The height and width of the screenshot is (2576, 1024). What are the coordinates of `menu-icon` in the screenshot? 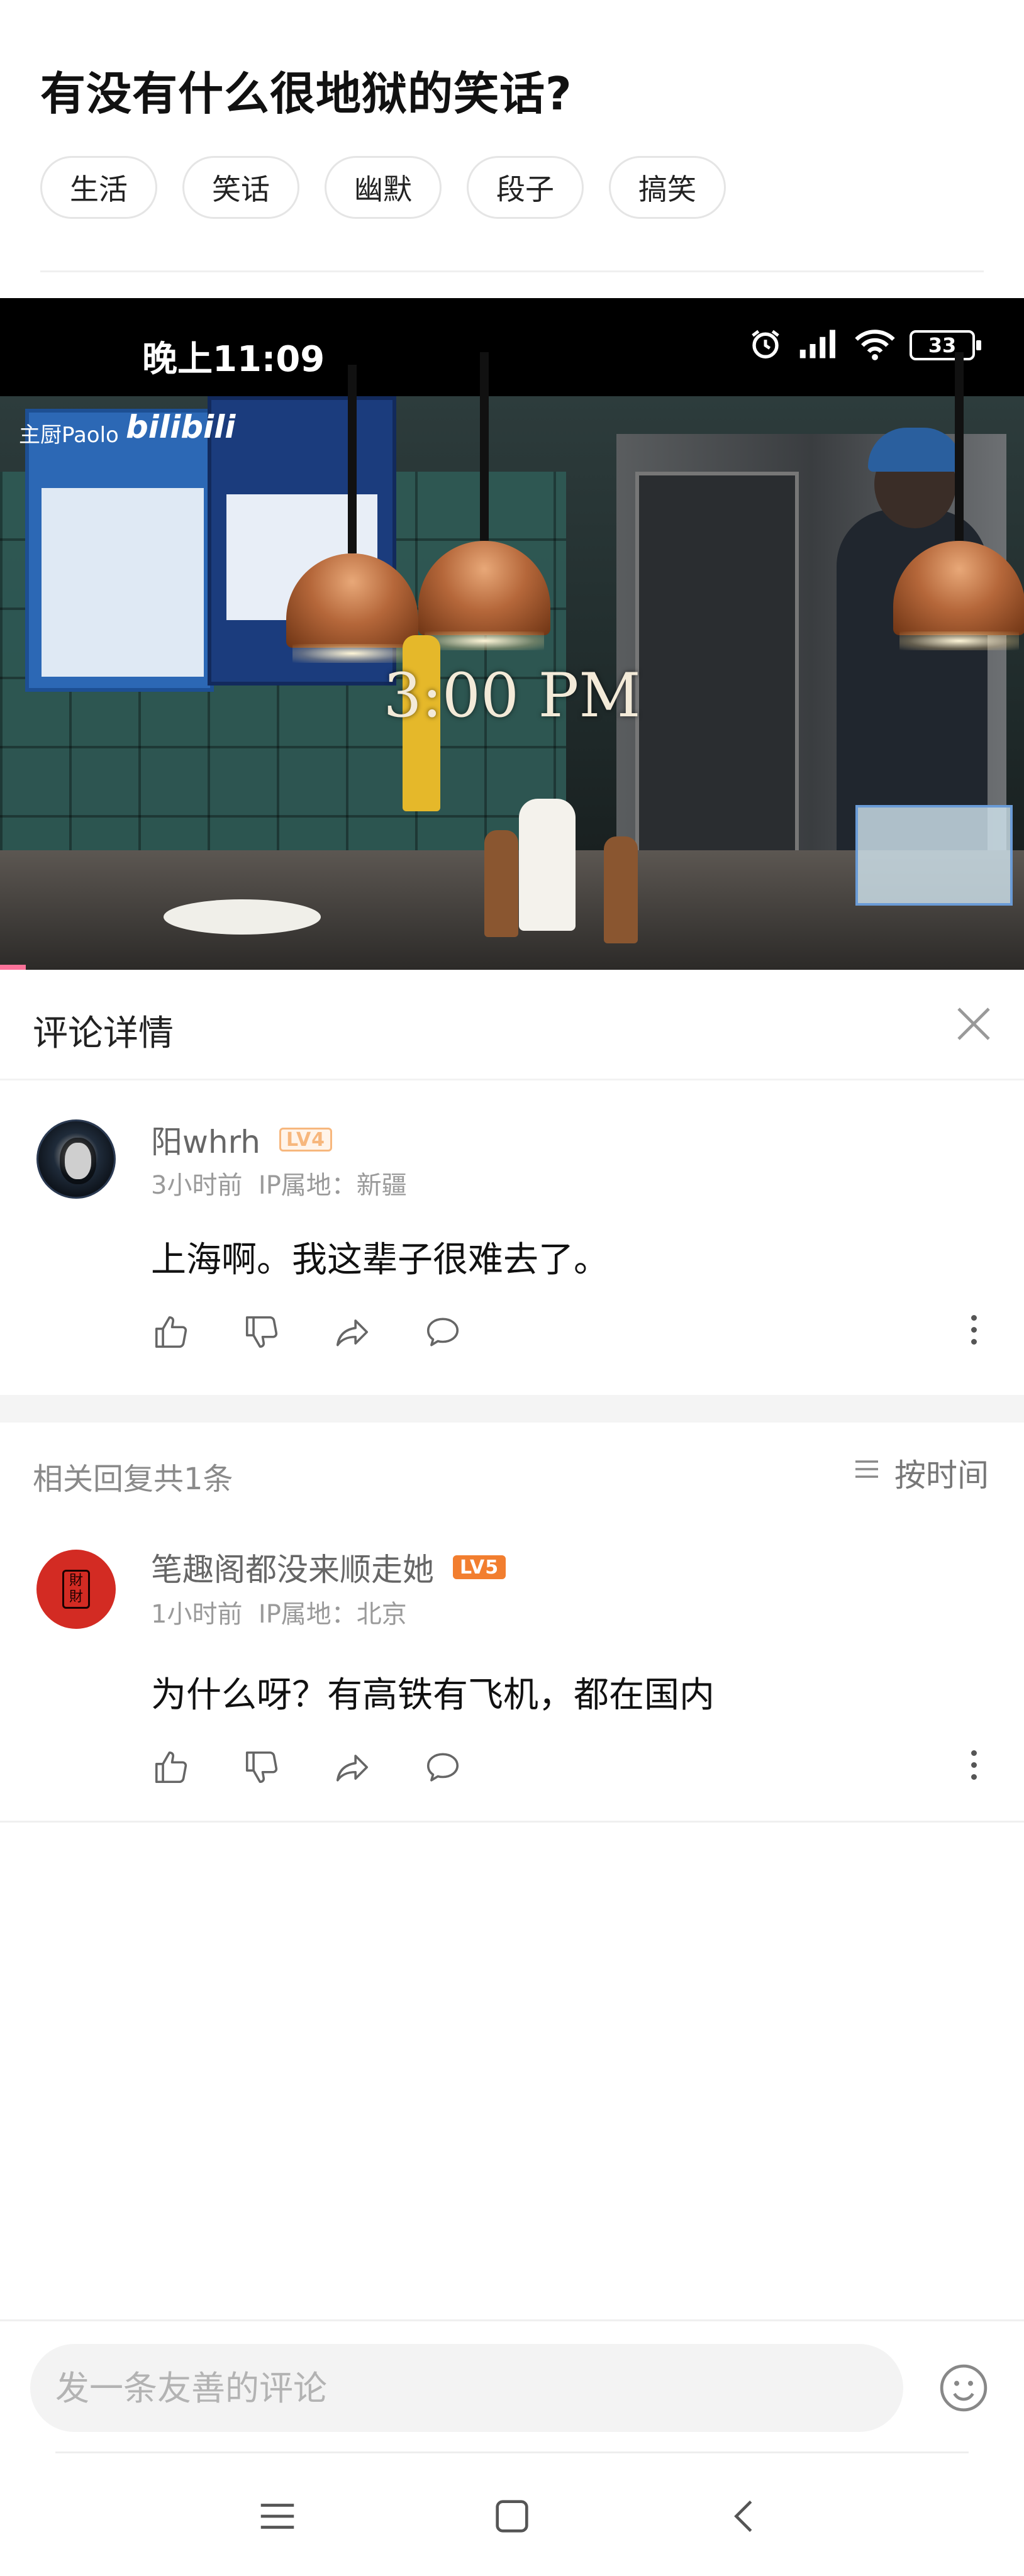 It's located at (277, 2516).